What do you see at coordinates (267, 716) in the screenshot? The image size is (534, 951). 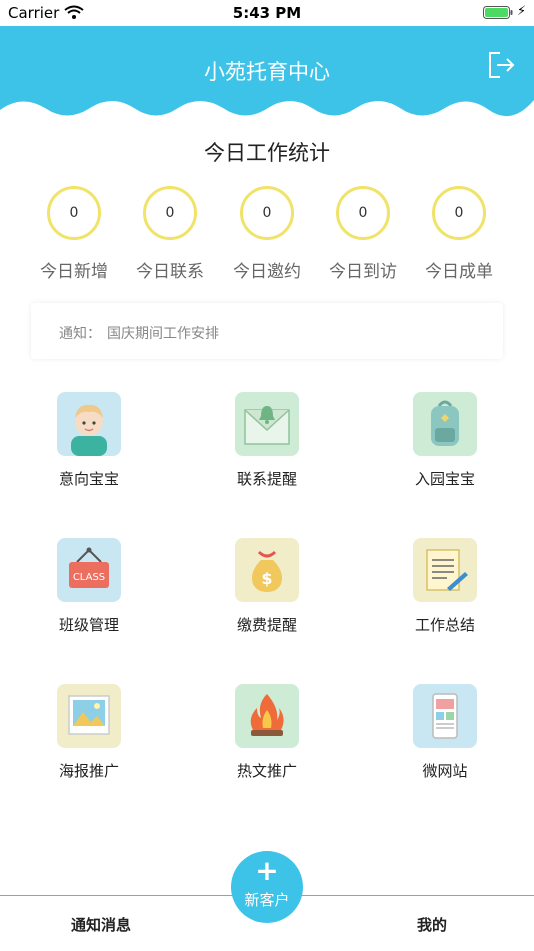 I see `fire-icon` at bounding box center [267, 716].